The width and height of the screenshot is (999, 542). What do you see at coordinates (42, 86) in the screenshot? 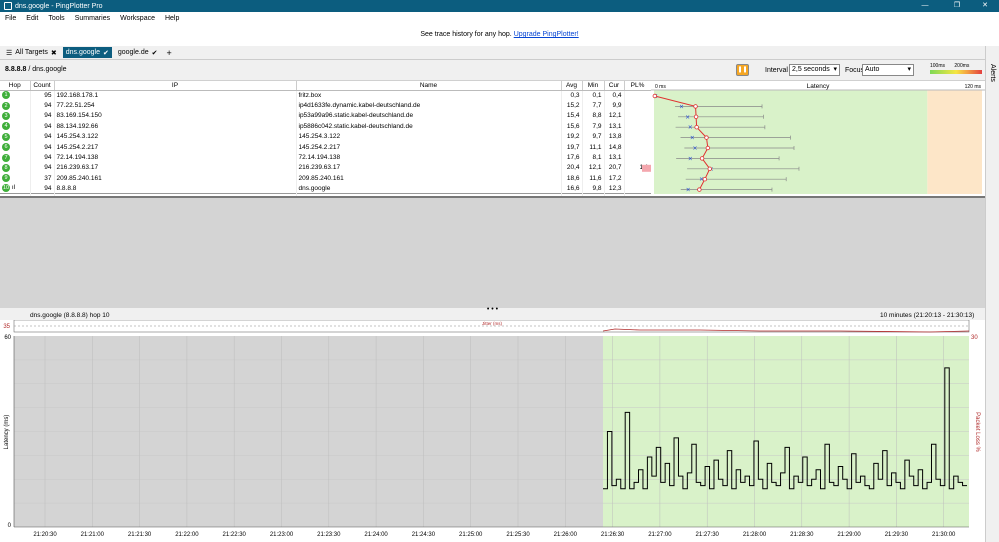
I see `col-count: Count` at bounding box center [42, 86].